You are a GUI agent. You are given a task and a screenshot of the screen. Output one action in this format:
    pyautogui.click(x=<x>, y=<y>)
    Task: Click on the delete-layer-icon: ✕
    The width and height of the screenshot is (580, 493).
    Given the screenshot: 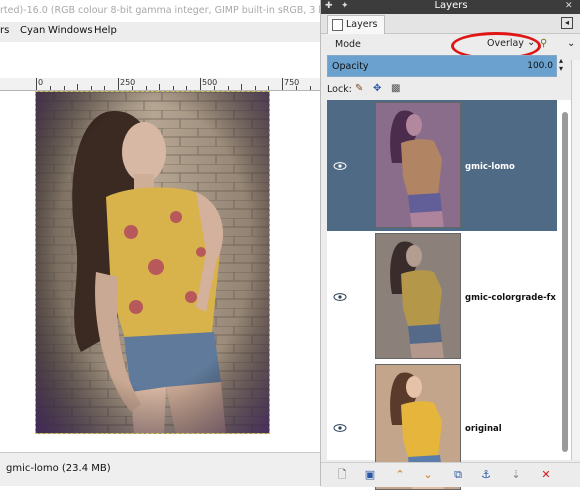 What is the action you would take?
    pyautogui.click(x=546, y=475)
    